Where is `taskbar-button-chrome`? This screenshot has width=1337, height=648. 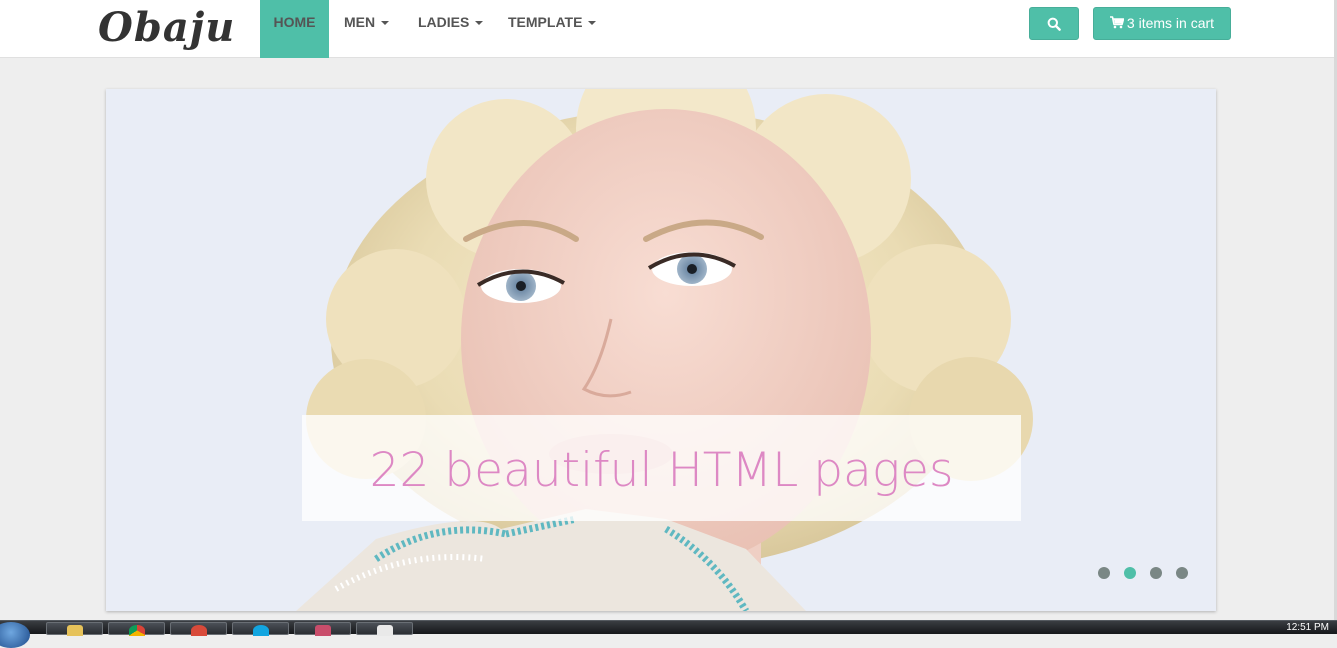 taskbar-button-chrome is located at coordinates (136, 629).